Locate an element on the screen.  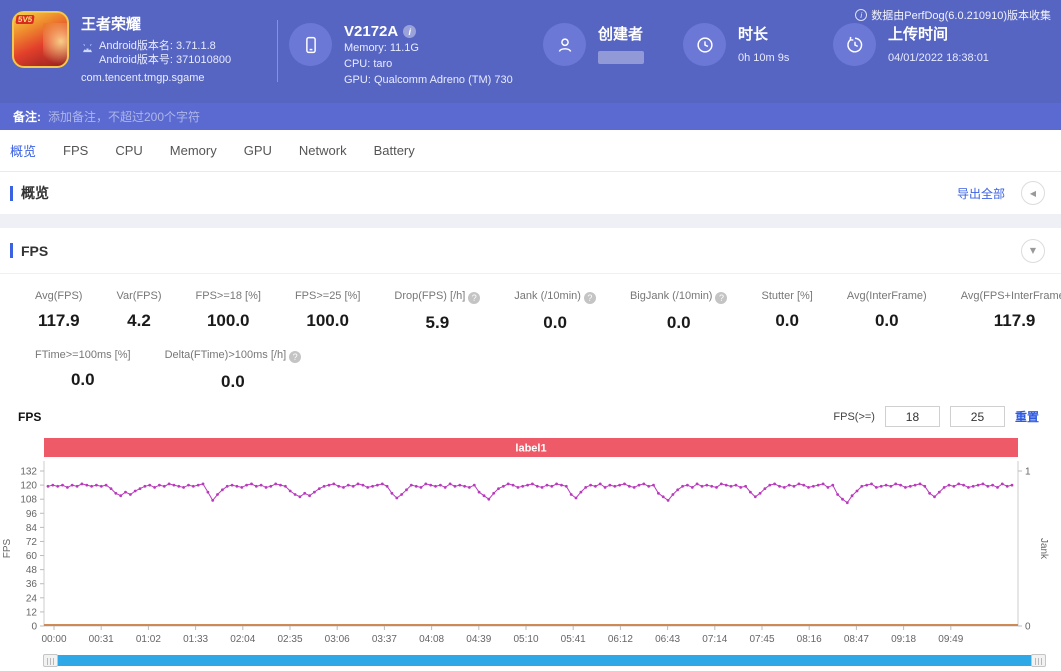
export-all-link: 导出全部 is located at coordinates (981, 193).